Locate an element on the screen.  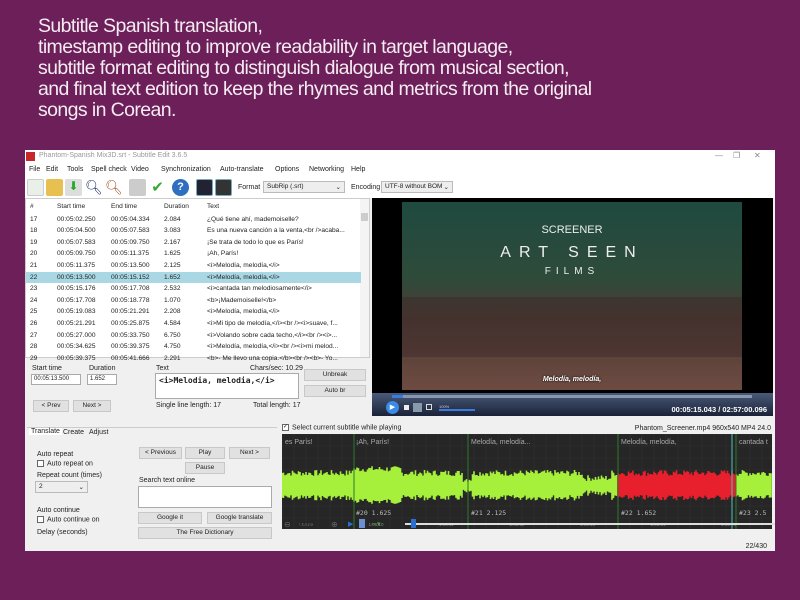
repeat-count-value: 2 is located at coordinates (41, 486).